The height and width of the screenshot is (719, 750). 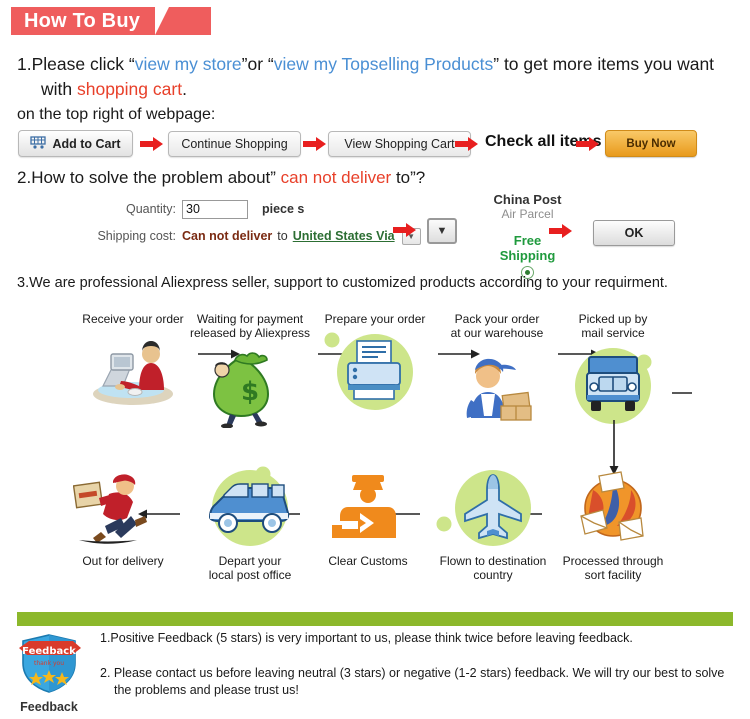 What do you see at coordinates (227, 236) in the screenshot?
I see `shipping-status-text: Can not deliver` at bounding box center [227, 236].